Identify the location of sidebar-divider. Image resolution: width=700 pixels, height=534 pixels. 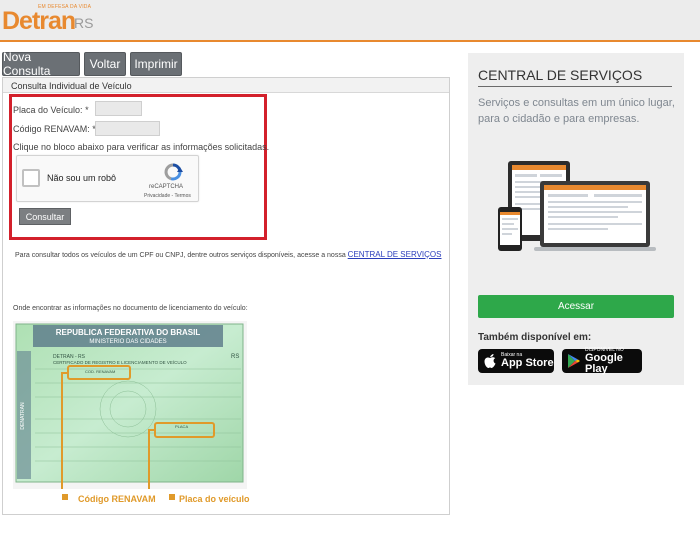
(575, 86).